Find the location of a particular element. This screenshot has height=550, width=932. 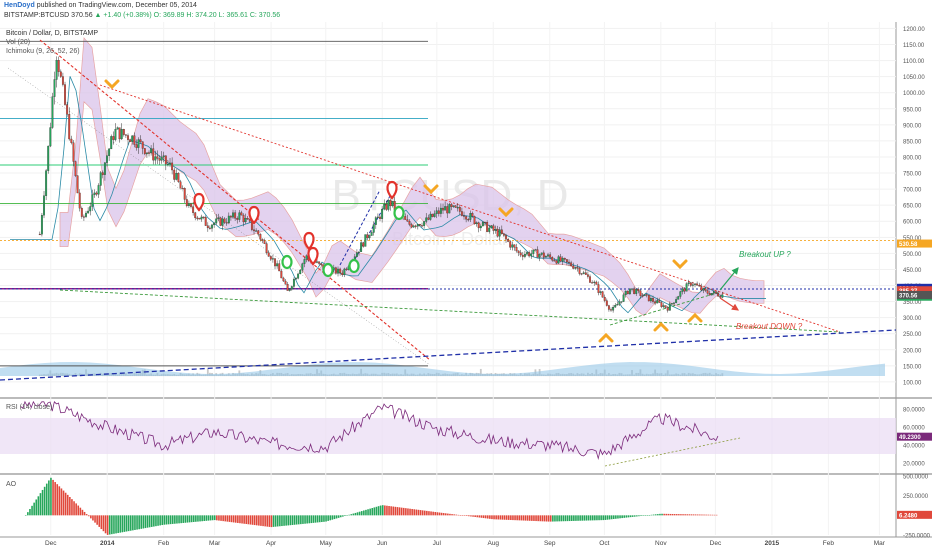

price-tick-label: 150.00 is located at coordinates (912, 367).